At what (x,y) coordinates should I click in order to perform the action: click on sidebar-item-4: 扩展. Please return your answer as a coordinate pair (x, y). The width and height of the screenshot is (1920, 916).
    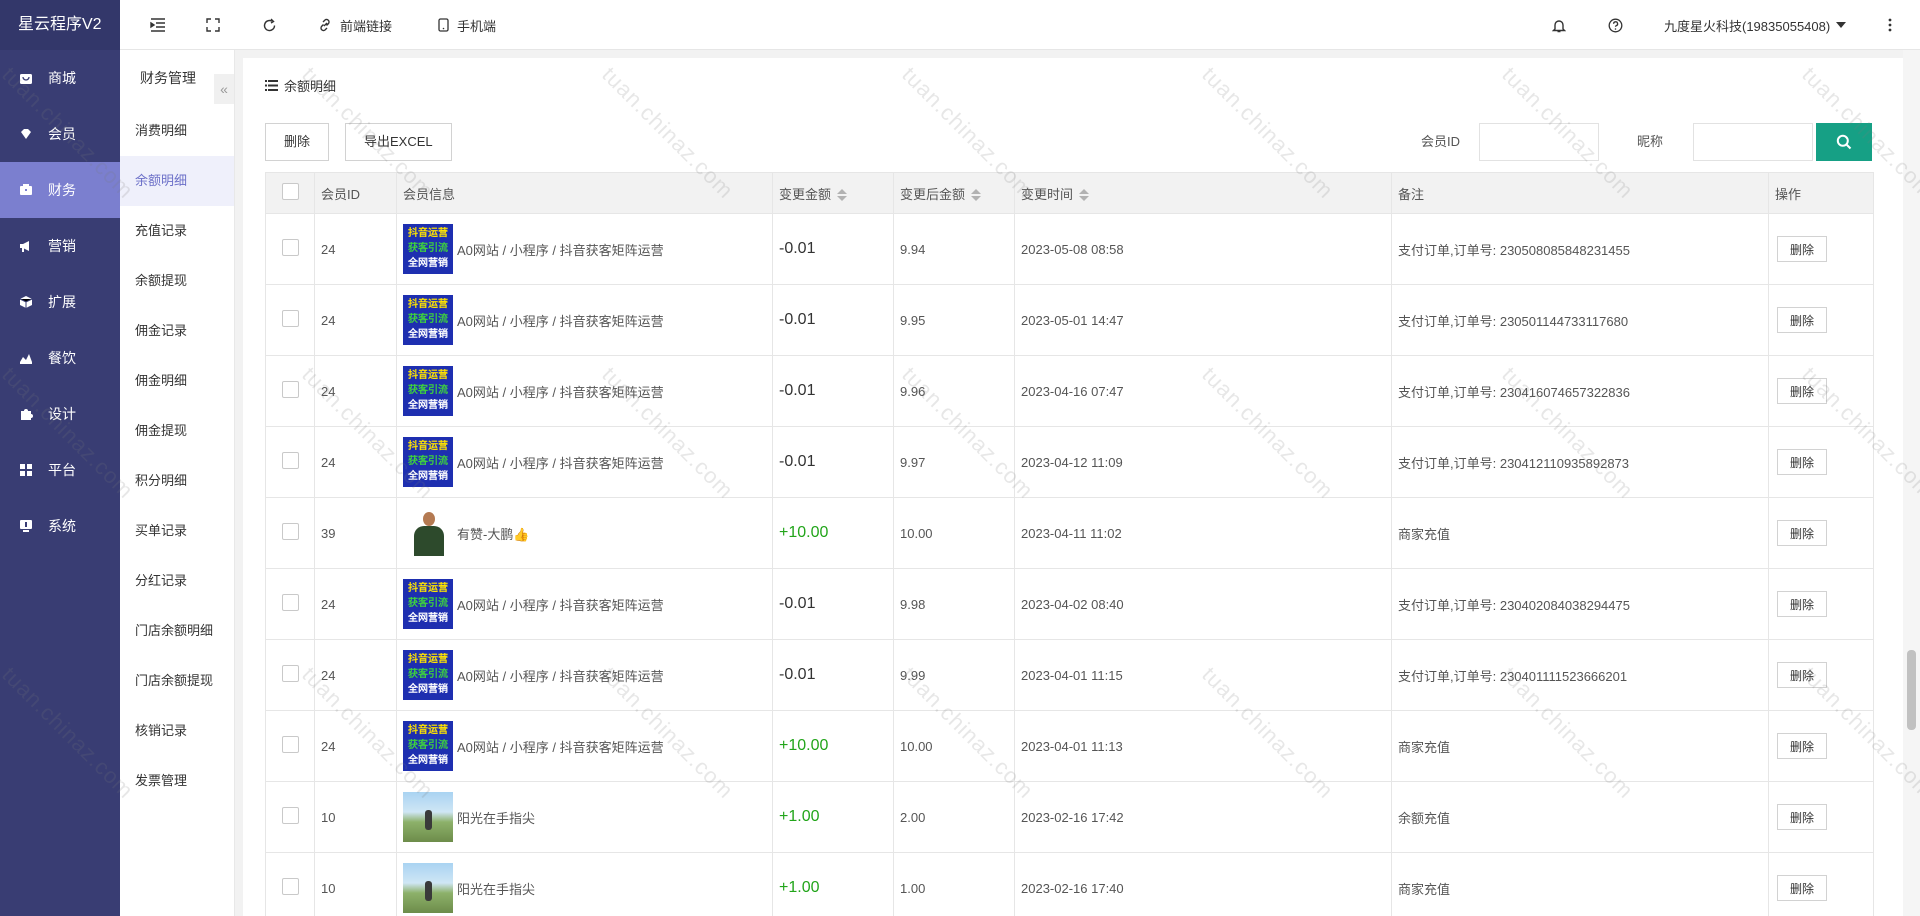
    Looking at the image, I should click on (60, 302).